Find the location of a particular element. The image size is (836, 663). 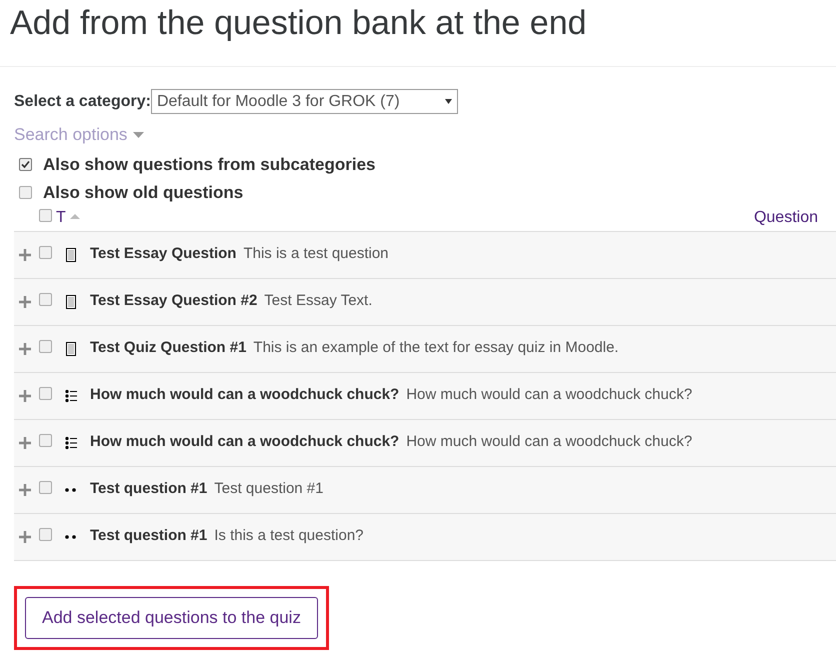

question-name: Test Quiz Question #1 is located at coordinates (168, 348).